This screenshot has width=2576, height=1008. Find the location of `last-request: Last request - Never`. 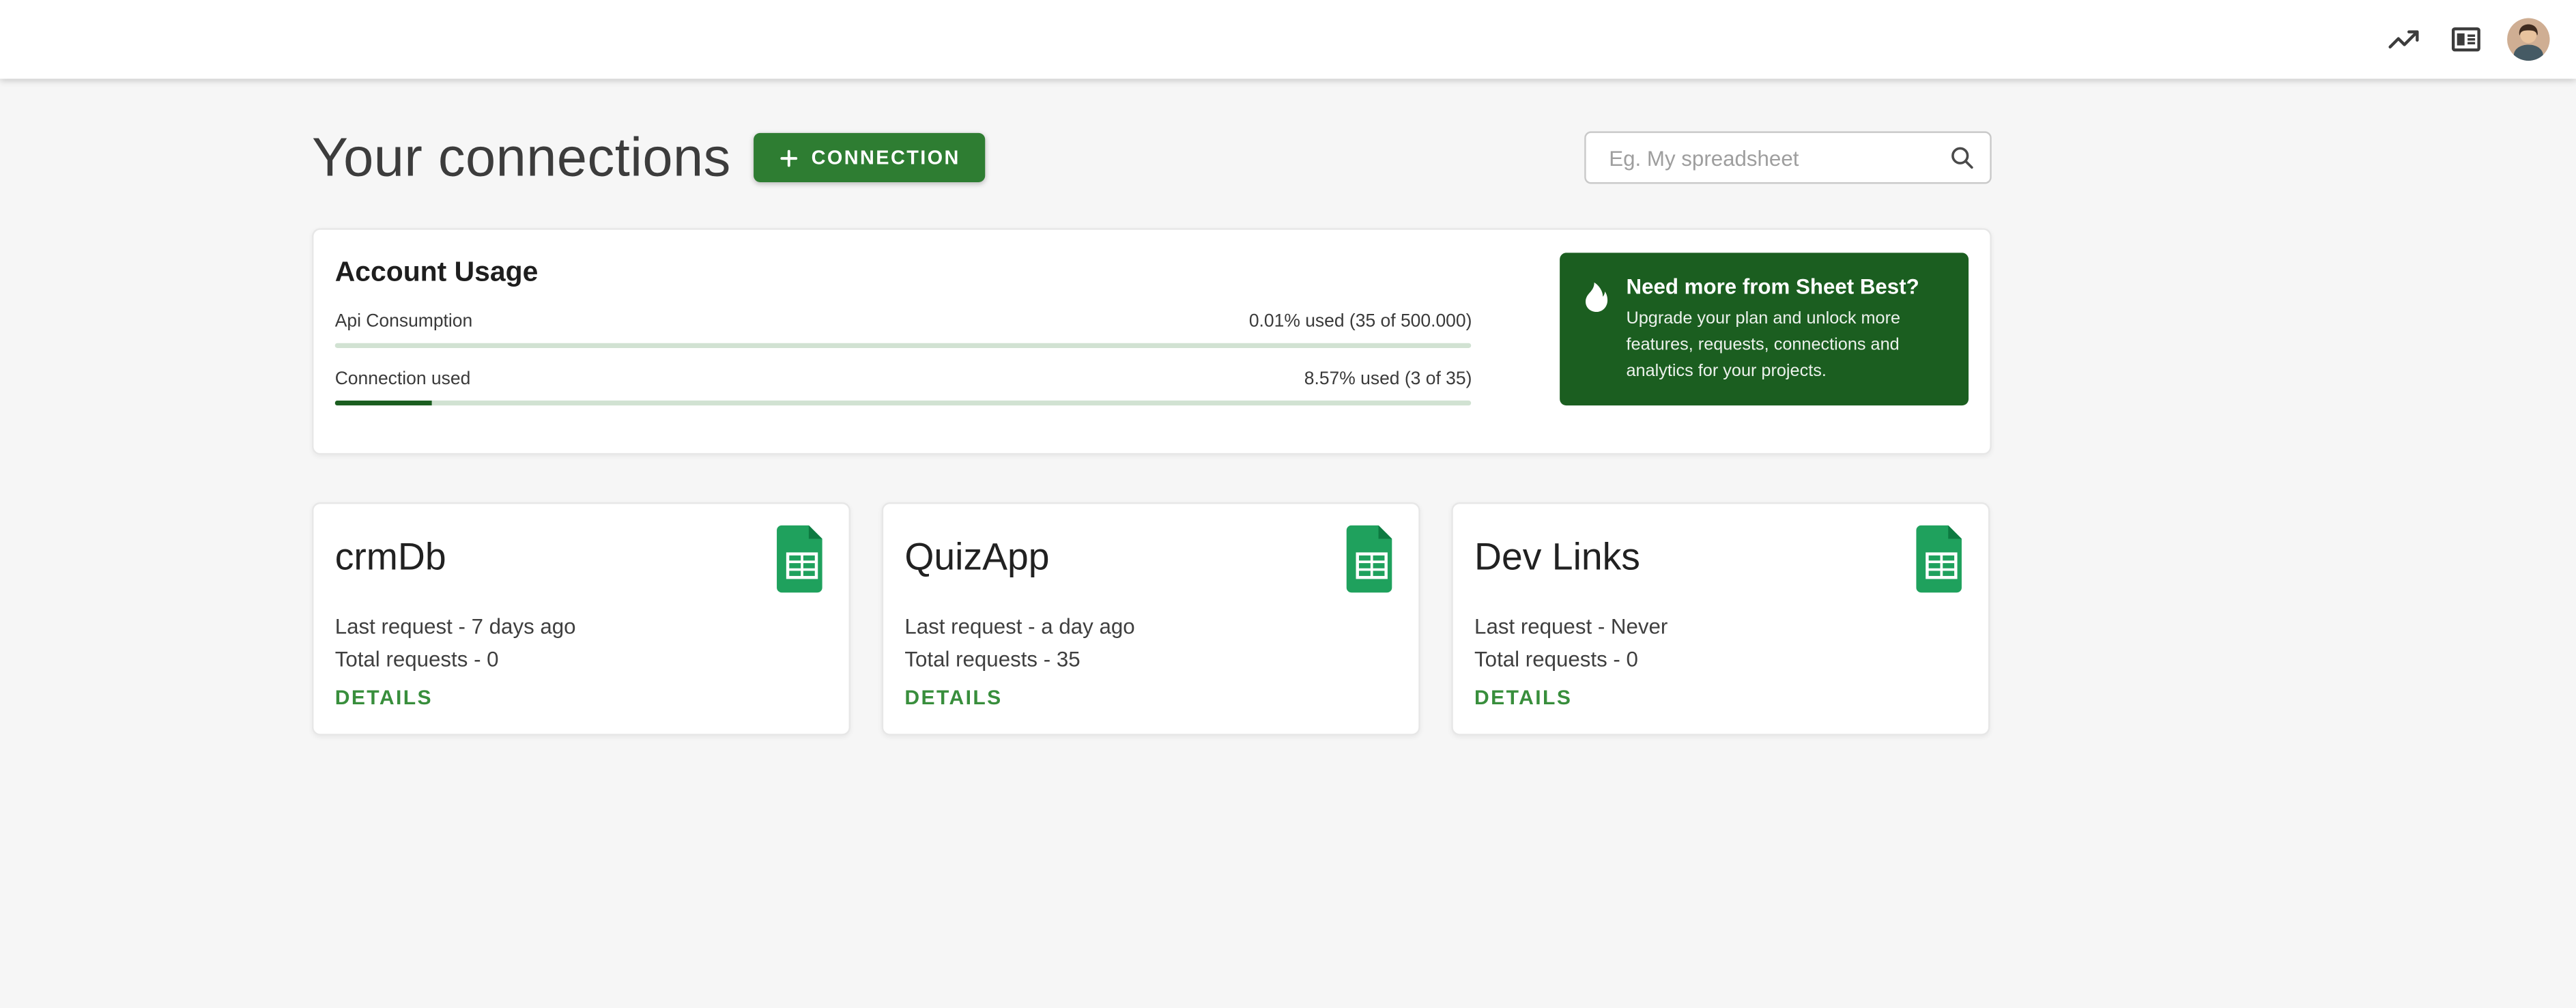

last-request: Last request - Never is located at coordinates (1720, 628).